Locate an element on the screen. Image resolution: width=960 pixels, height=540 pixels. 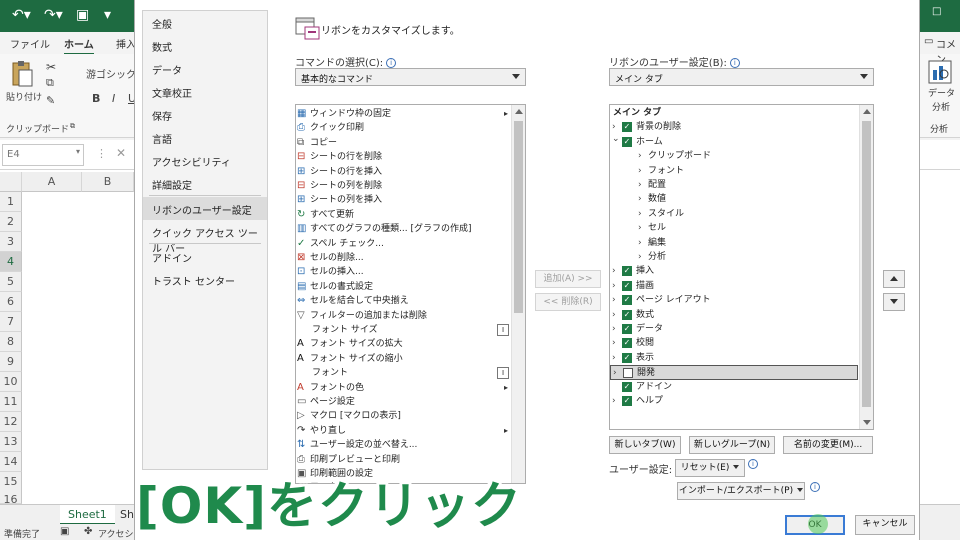
ribbon-tree-item: › ✓ 校閲 is located at coordinates (734, 343).